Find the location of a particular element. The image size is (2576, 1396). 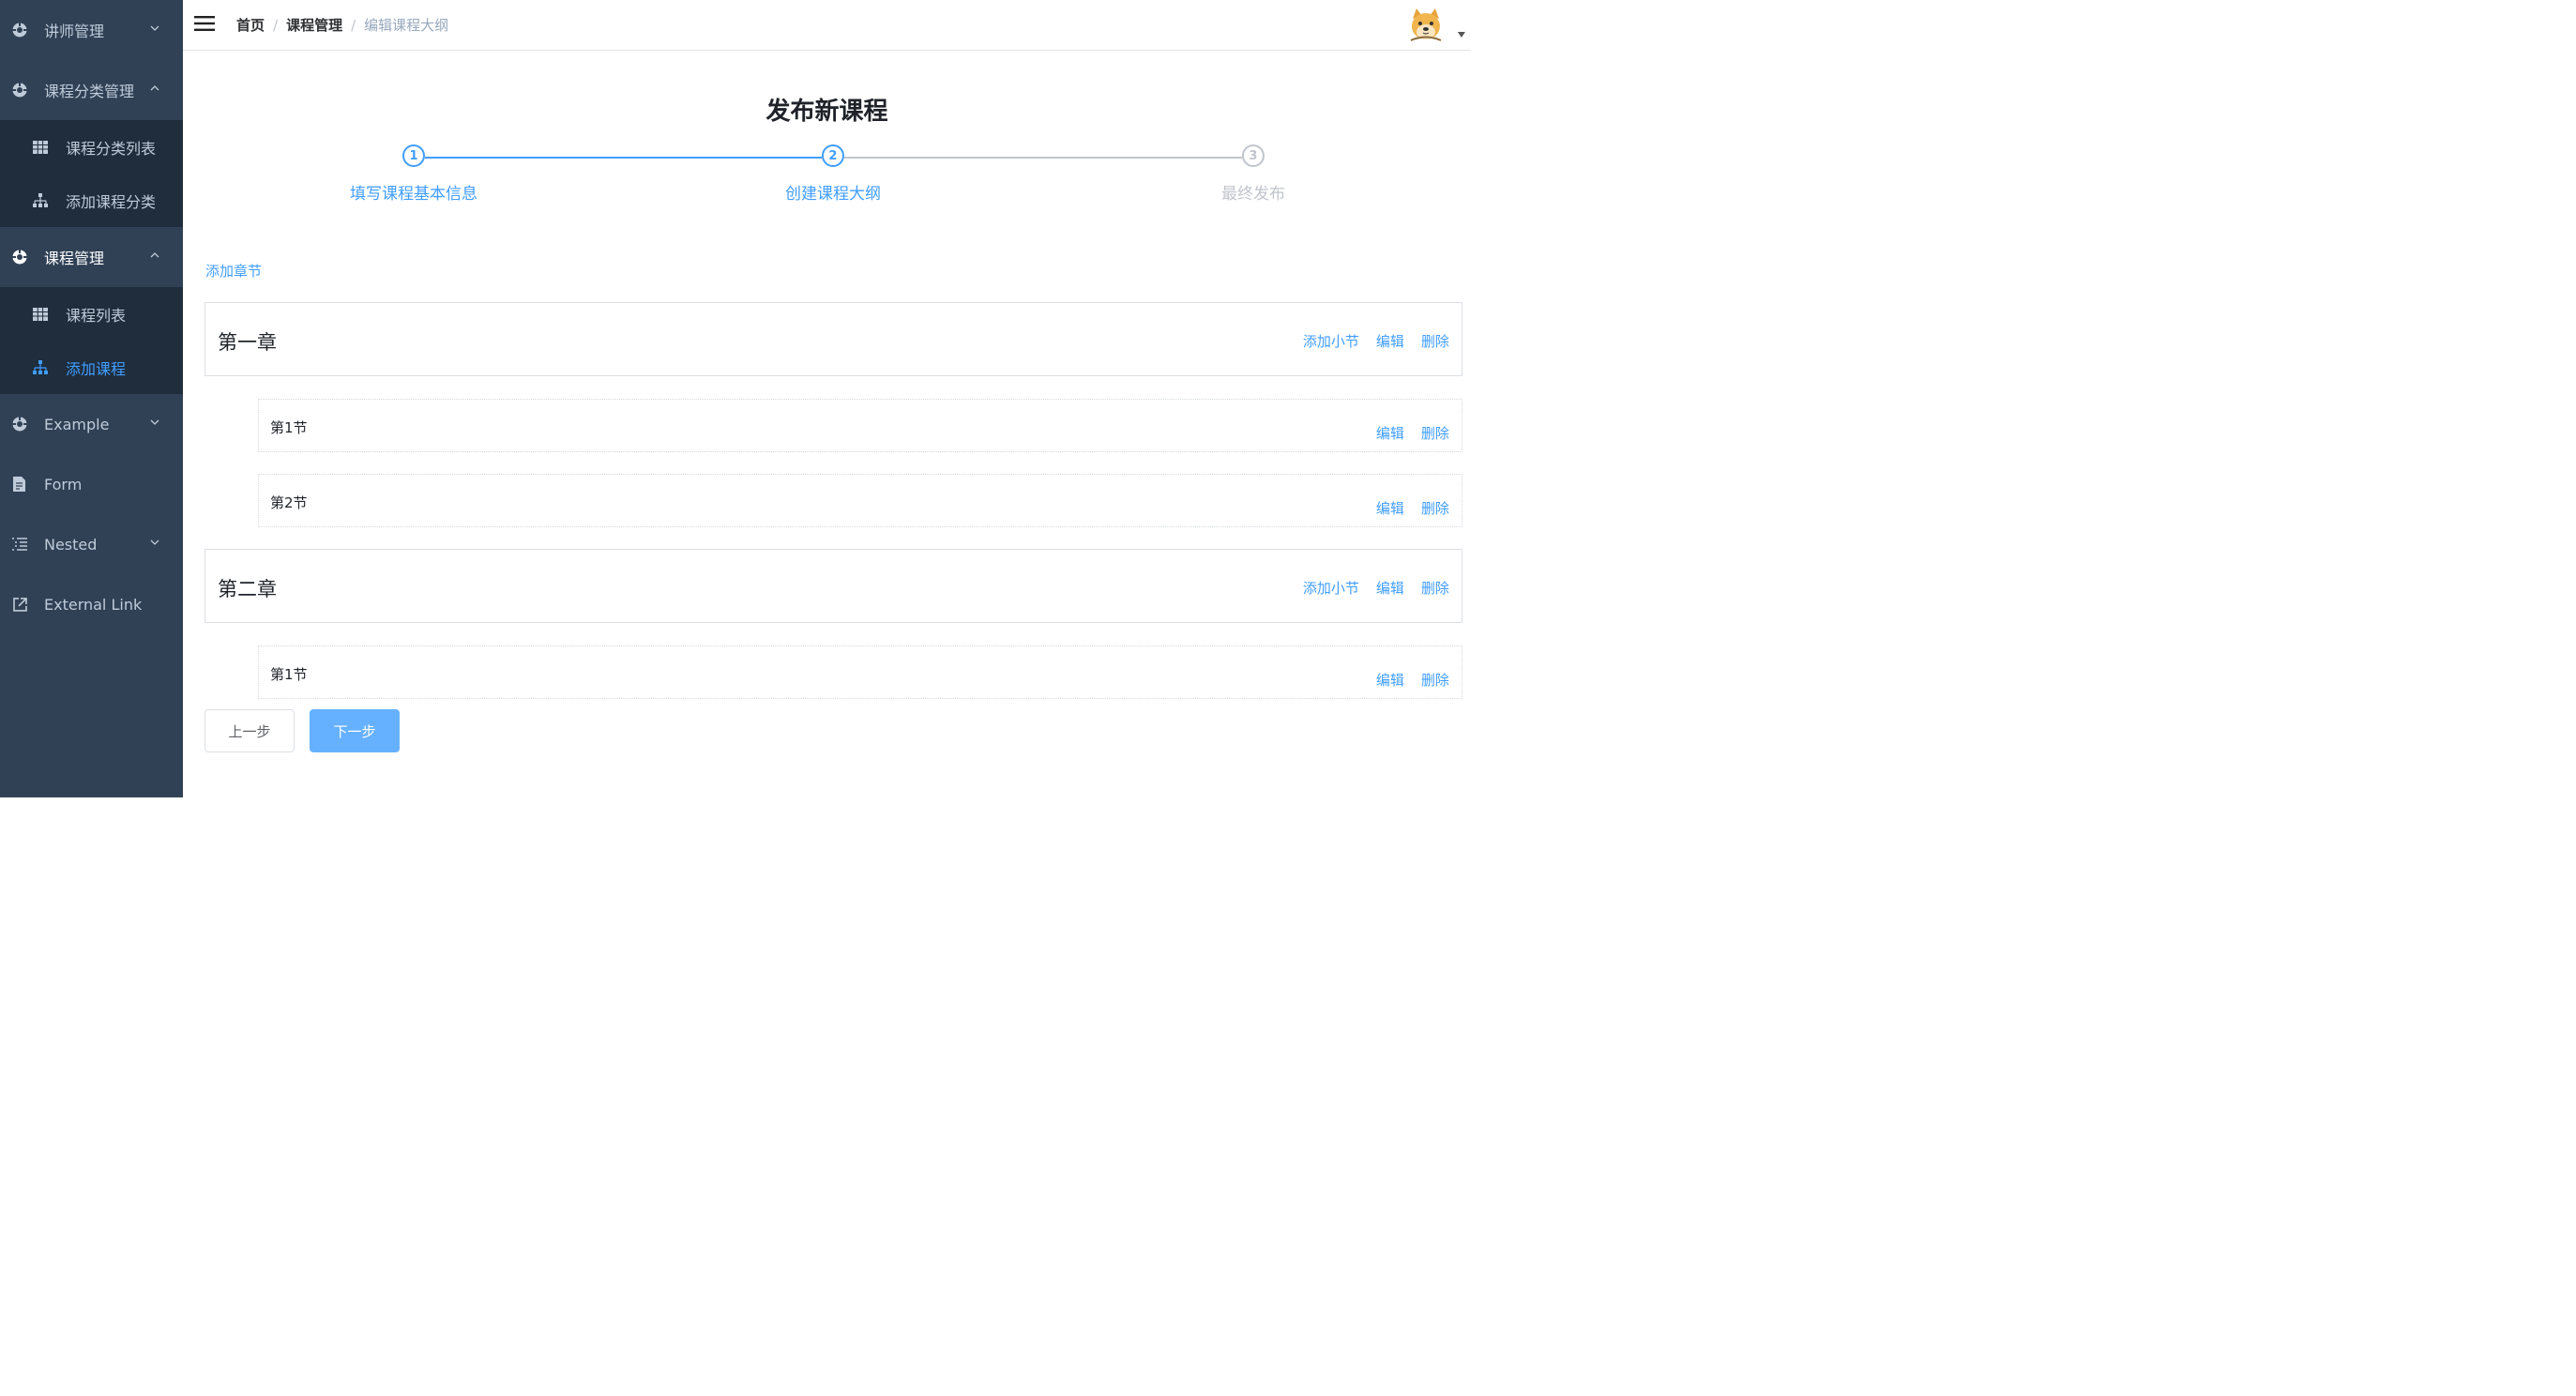

submenu-course-category: 课程分类列表 添加课程分类 is located at coordinates (91, 173).